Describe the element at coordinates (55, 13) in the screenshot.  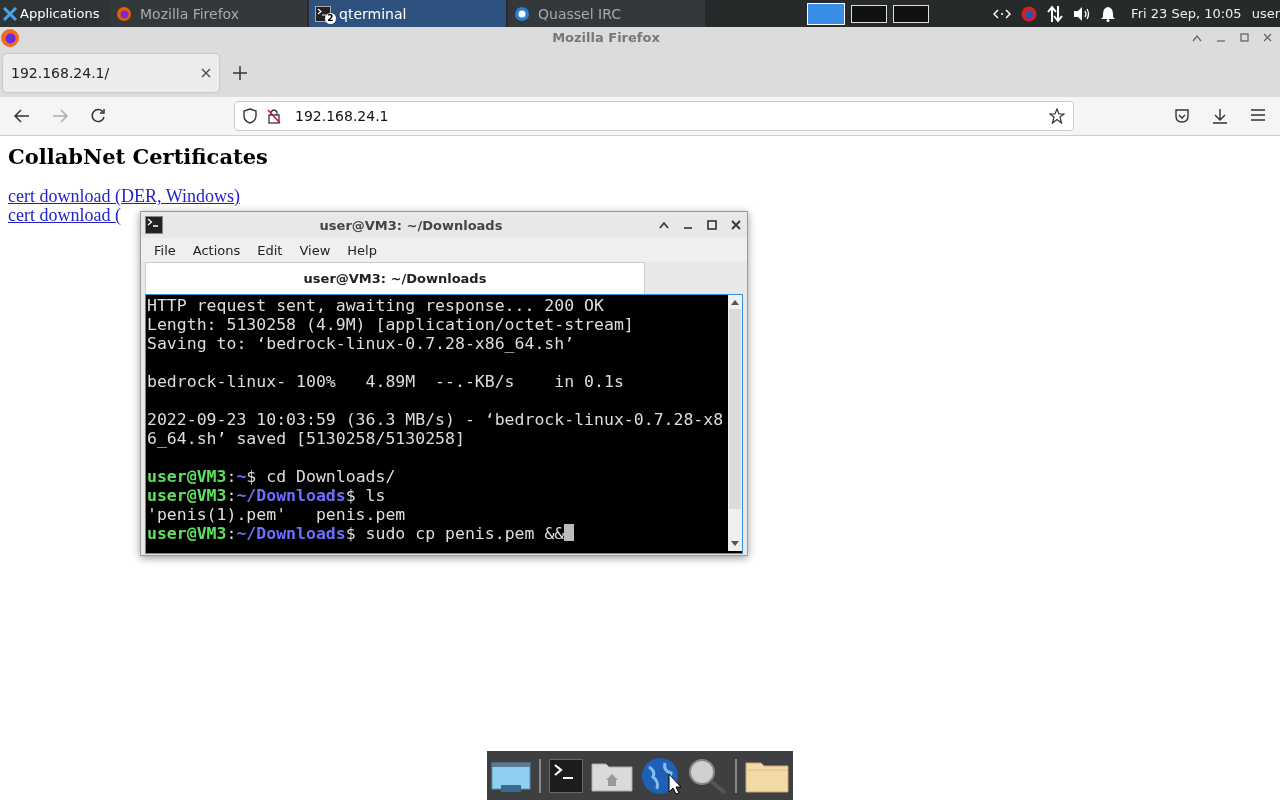
I see `applications-menu-button: Applications` at that location.